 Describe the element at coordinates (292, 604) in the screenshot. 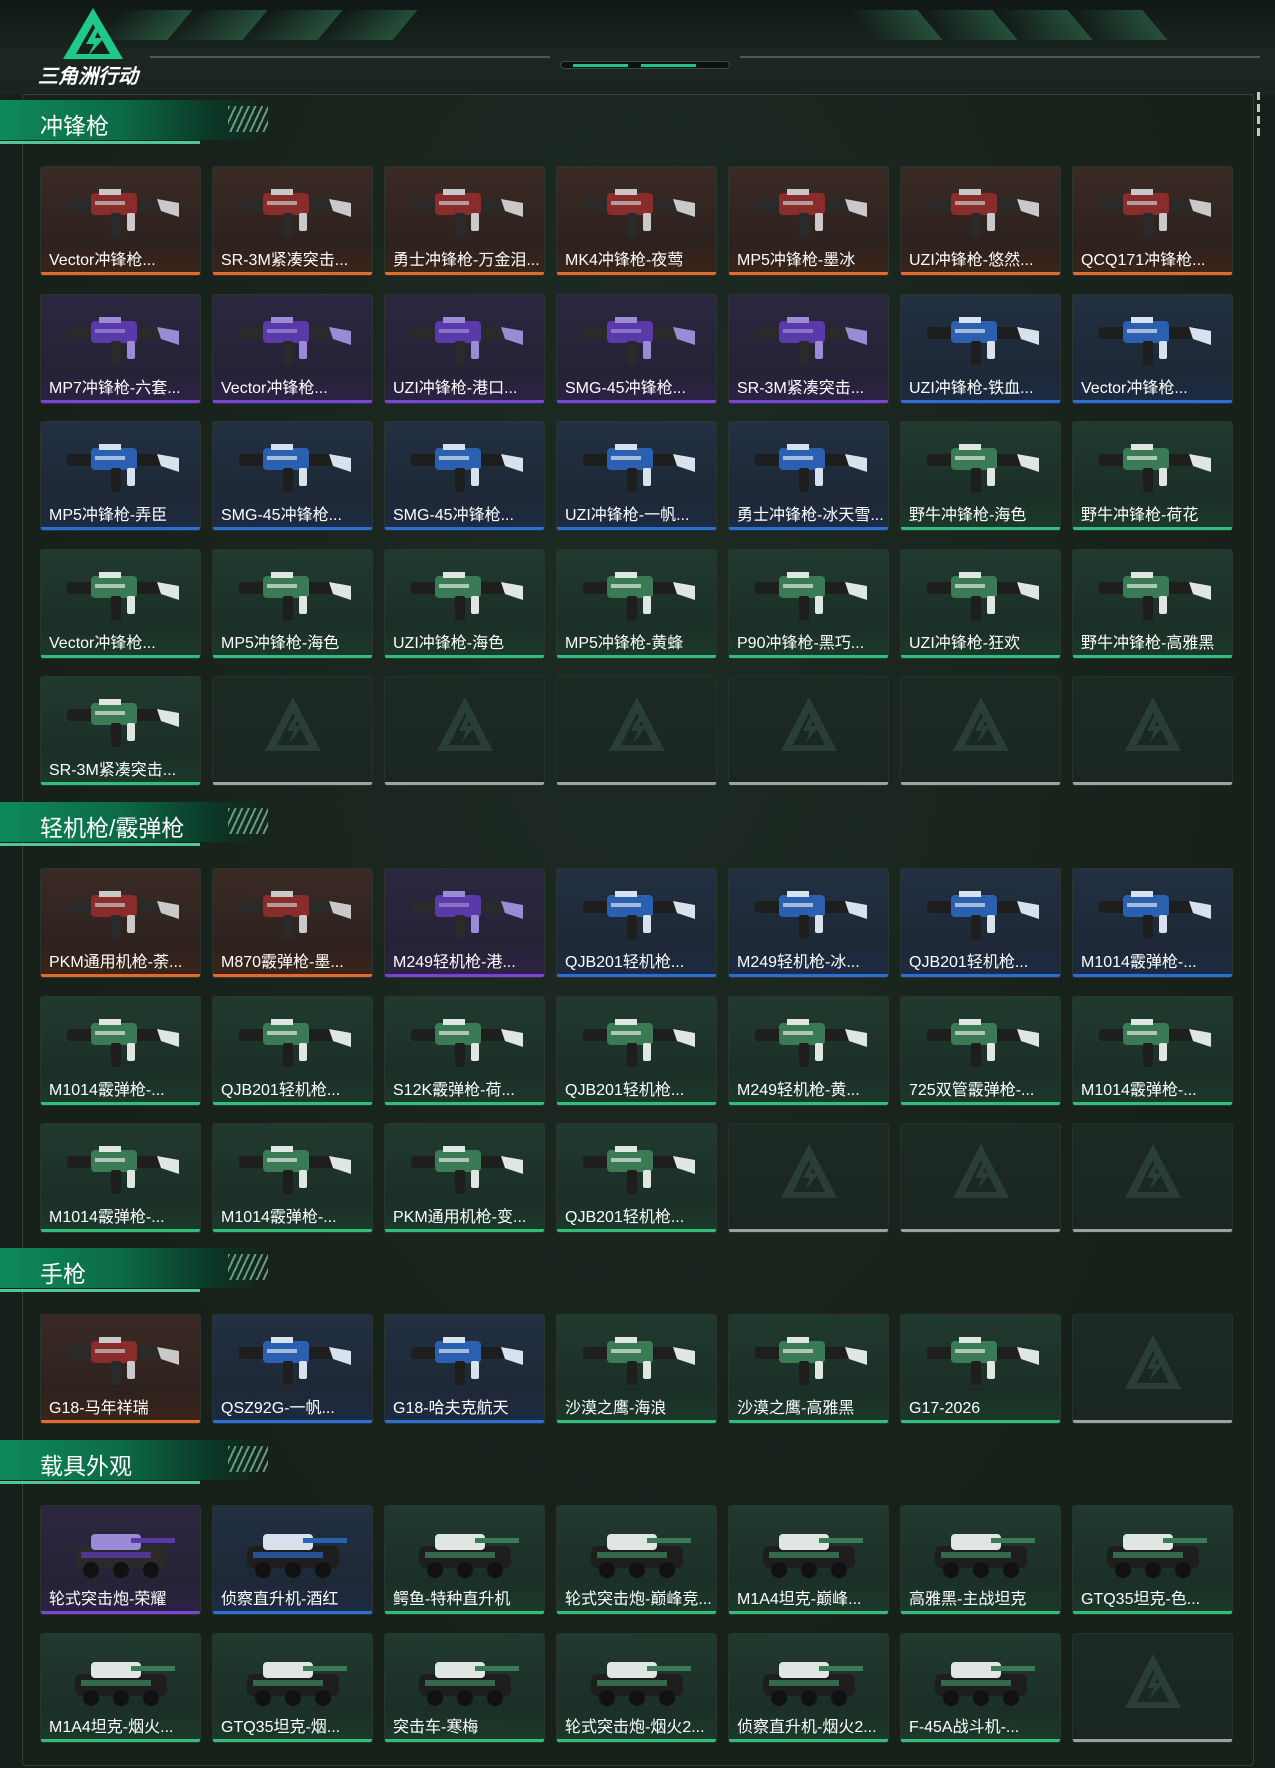

I see `skin-item-card: MP5冲锋枪-海色` at that location.